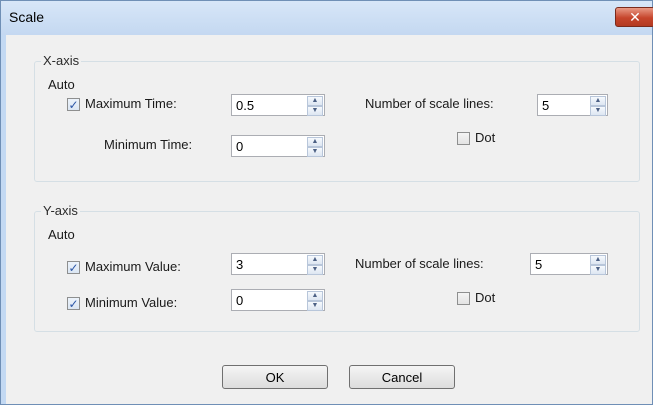 This screenshot has height=405, width=653. I want to click on y-scale-lines-value: 5, so click(539, 264).